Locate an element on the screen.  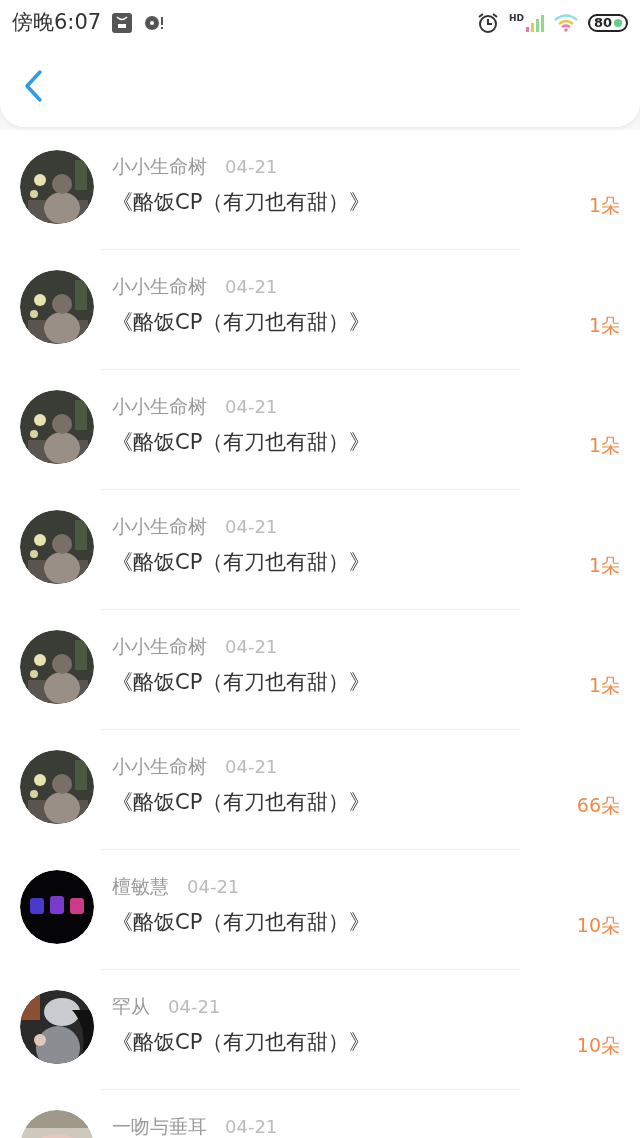
status-time: 傍晚6:07 is located at coordinates (57, 22).